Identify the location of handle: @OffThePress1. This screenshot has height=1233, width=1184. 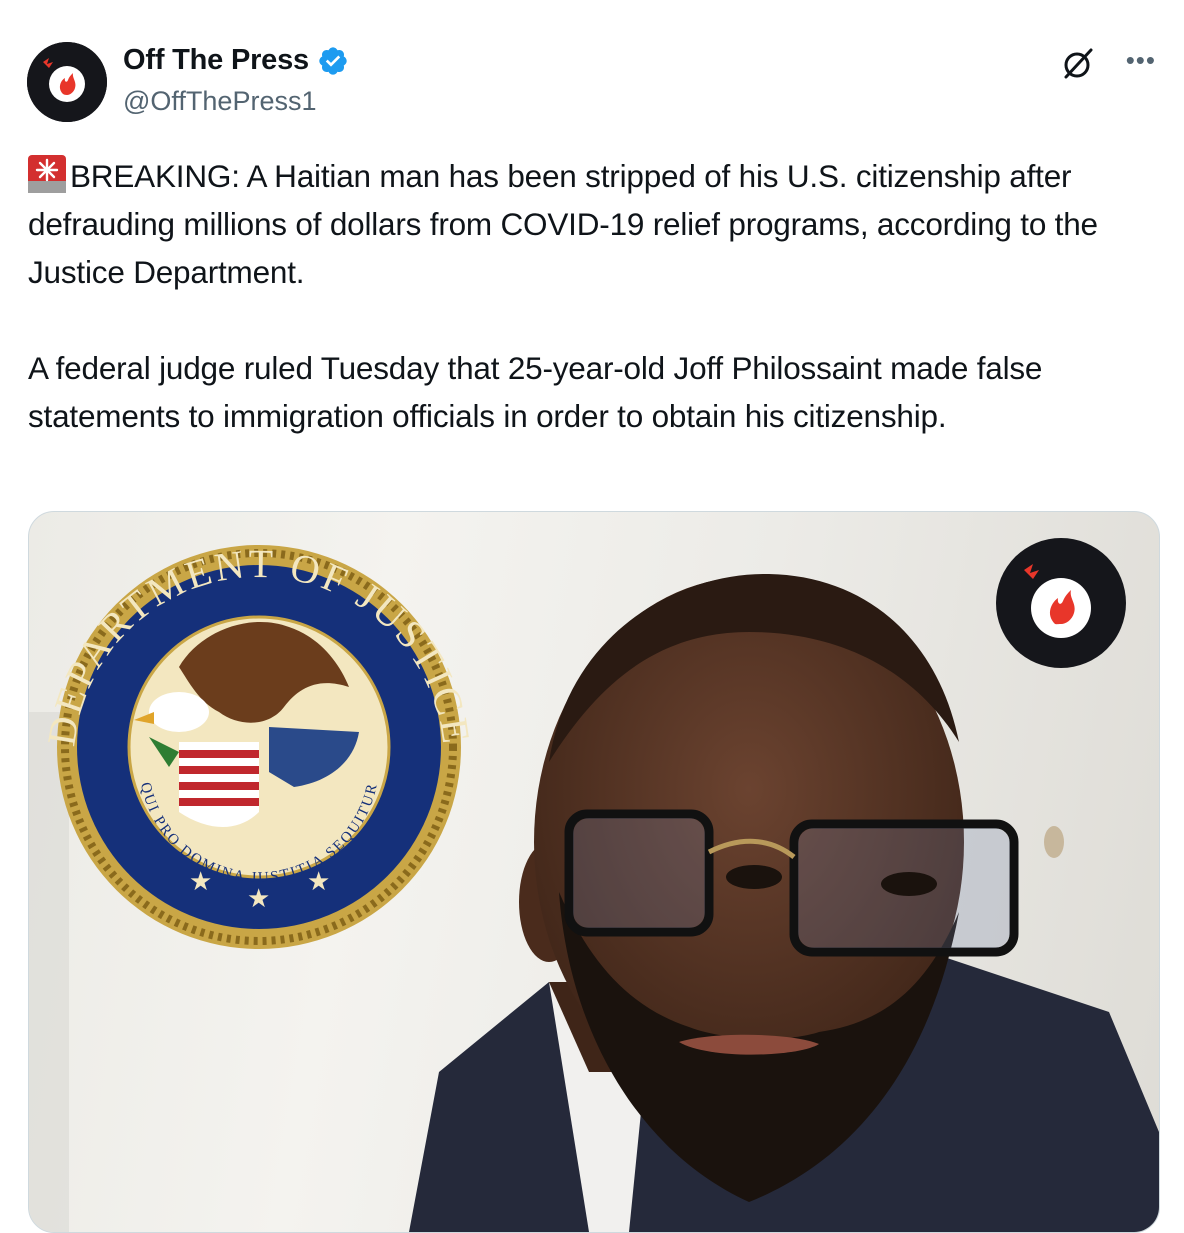
(219, 101).